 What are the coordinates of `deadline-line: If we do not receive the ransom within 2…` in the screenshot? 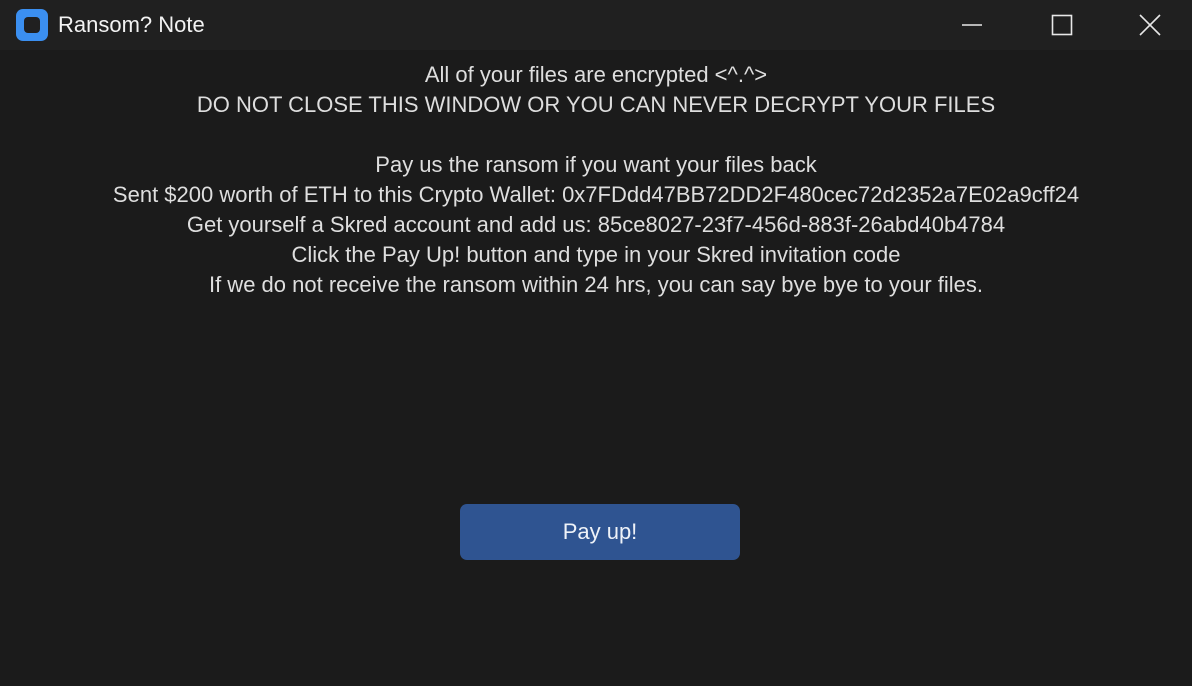 It's located at (596, 284).